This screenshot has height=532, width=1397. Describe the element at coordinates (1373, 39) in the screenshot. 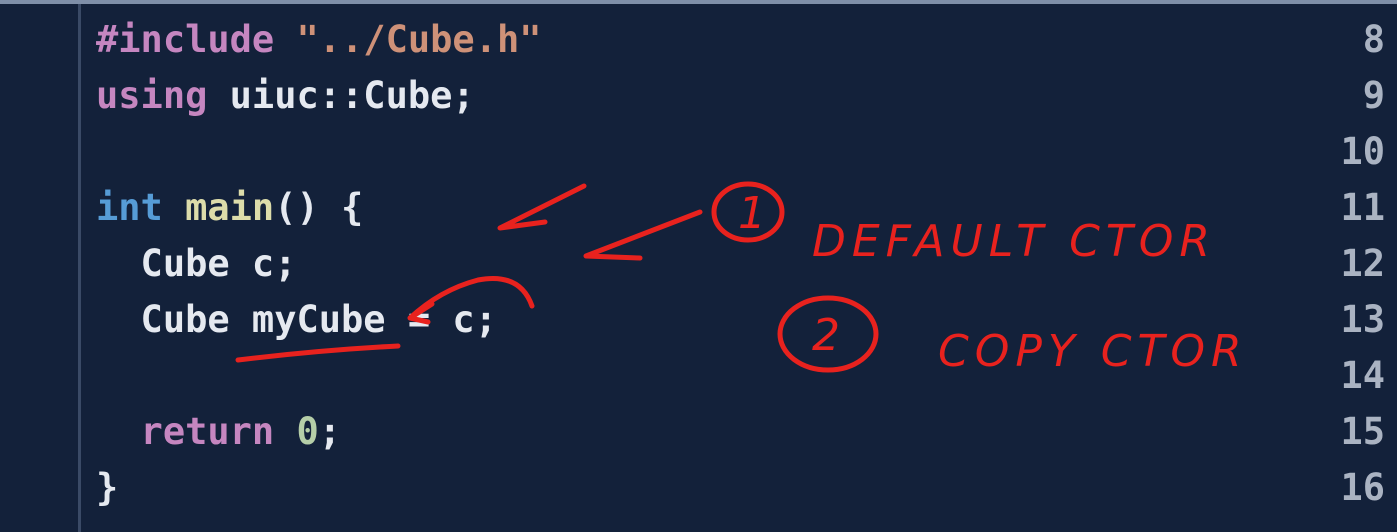

I see `line-number: 8` at that location.